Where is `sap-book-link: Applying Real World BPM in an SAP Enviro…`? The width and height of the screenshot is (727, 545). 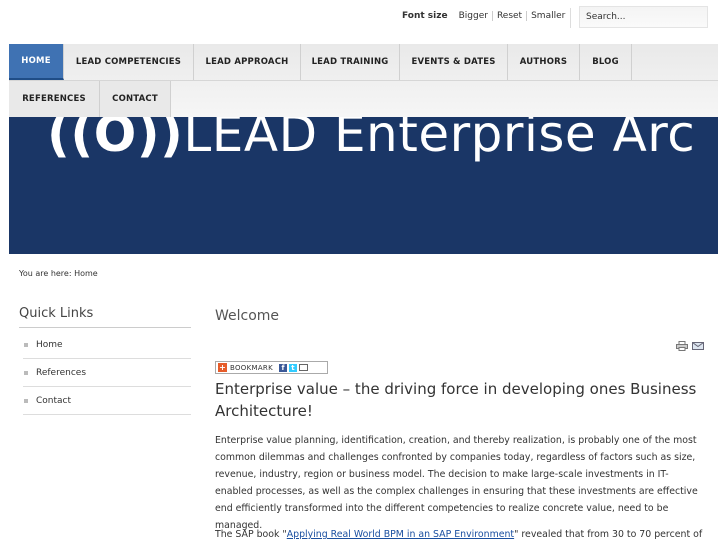
sap-book-link: Applying Real World BPM in an SAP Enviro… is located at coordinates (400, 534).